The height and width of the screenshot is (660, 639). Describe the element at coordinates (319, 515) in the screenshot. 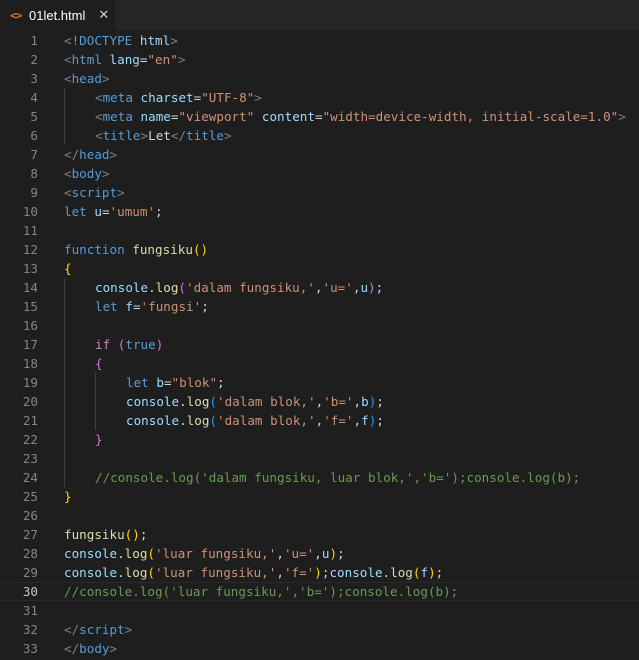

I see `code-line: 26` at that location.